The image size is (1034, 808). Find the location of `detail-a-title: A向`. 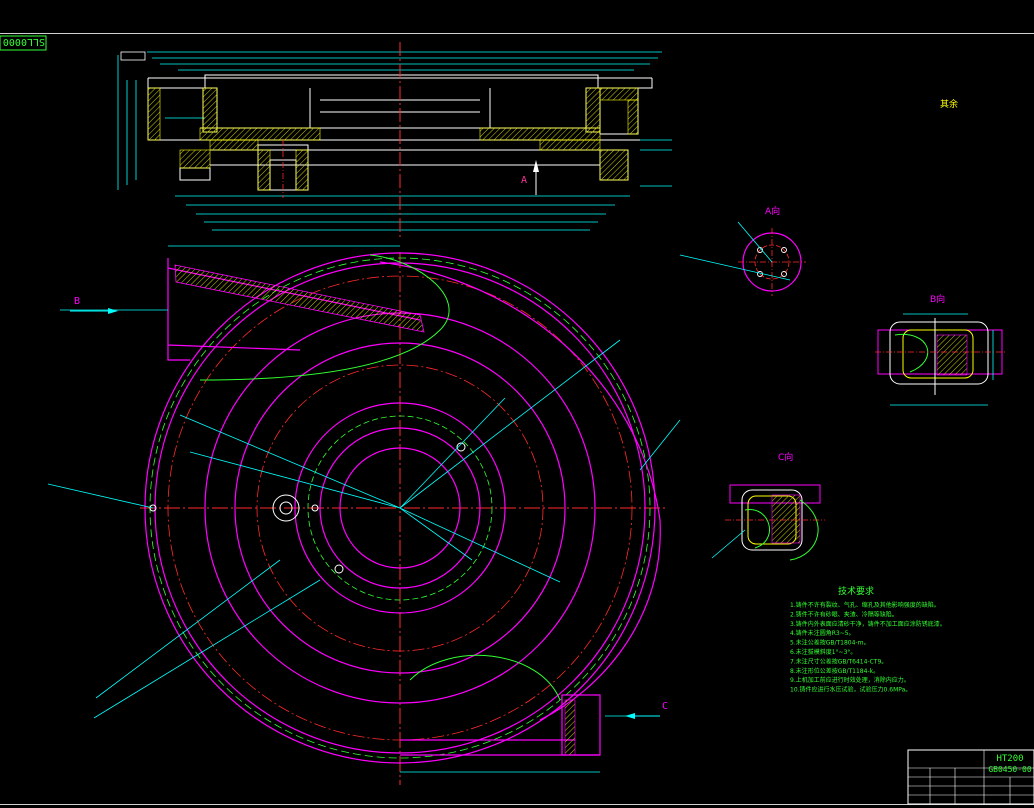

detail-a-title: A向 is located at coordinates (772, 211).